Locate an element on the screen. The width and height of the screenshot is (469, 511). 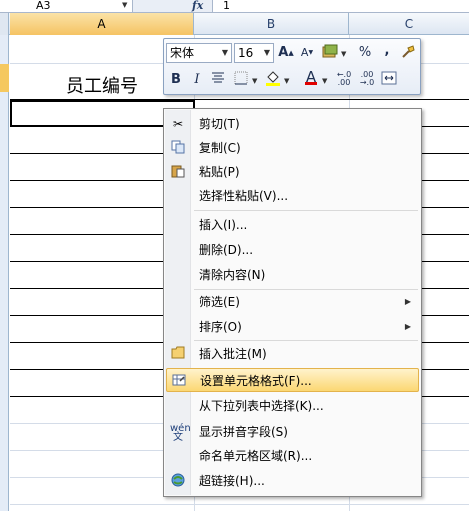
caret-up-icon: ▲ is located at coordinates (291, 53).